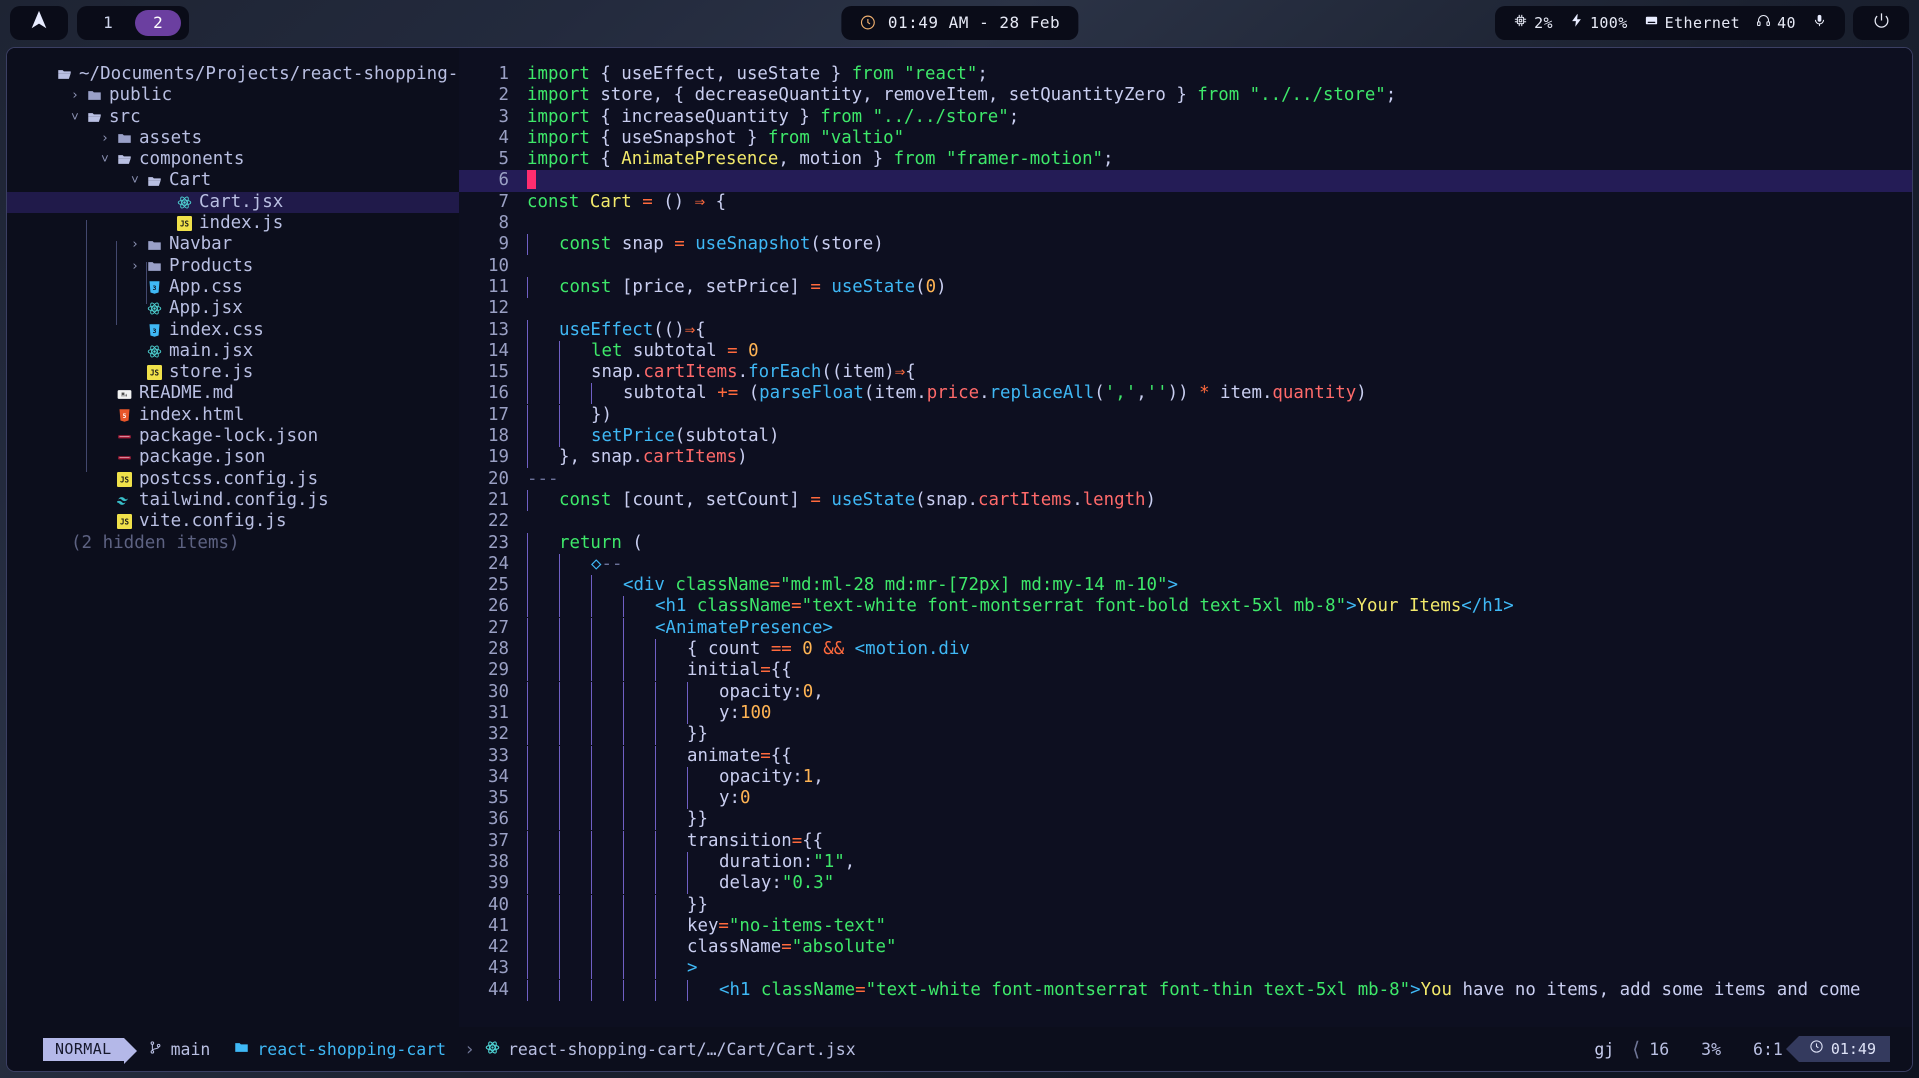 This screenshot has height=1078, width=1919. What do you see at coordinates (1185, 564) in the screenshot?
I see `code-line: 24 ◇--` at bounding box center [1185, 564].